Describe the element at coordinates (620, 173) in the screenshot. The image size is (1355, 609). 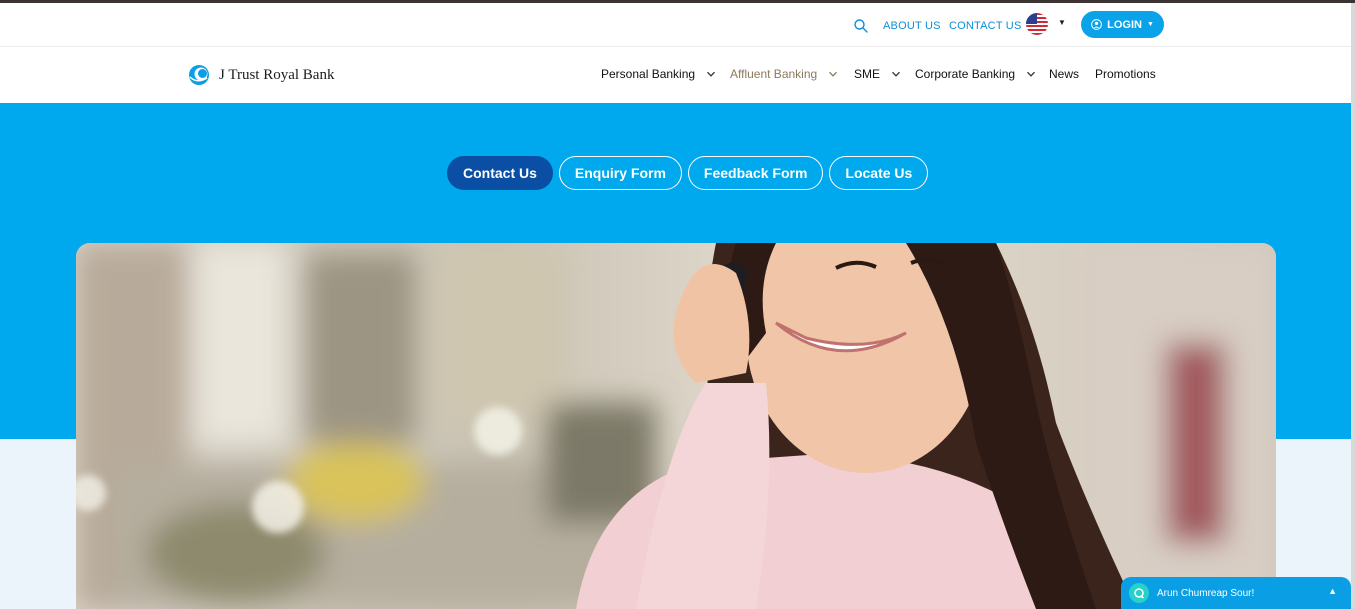
I see `tab-enquiry-form: Enquiry Form` at that location.